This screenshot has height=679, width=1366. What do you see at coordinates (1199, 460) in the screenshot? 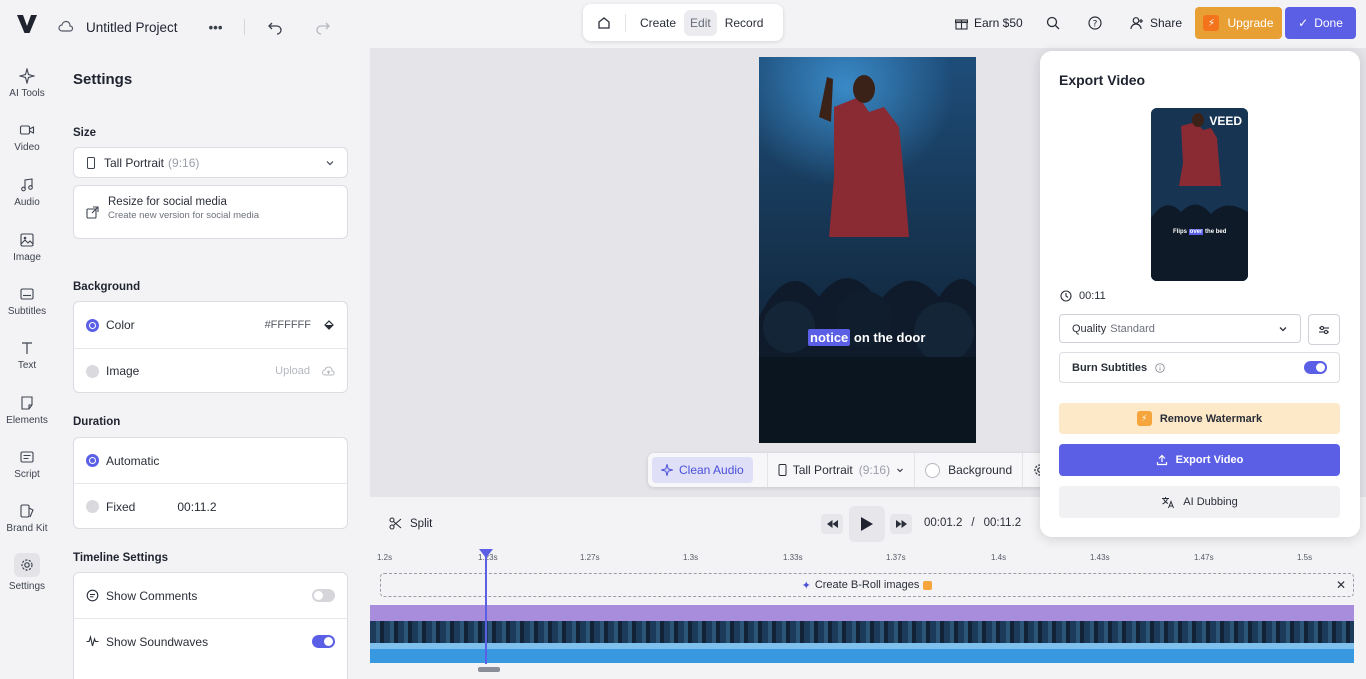
I see `export-video-button: Export Video` at bounding box center [1199, 460].